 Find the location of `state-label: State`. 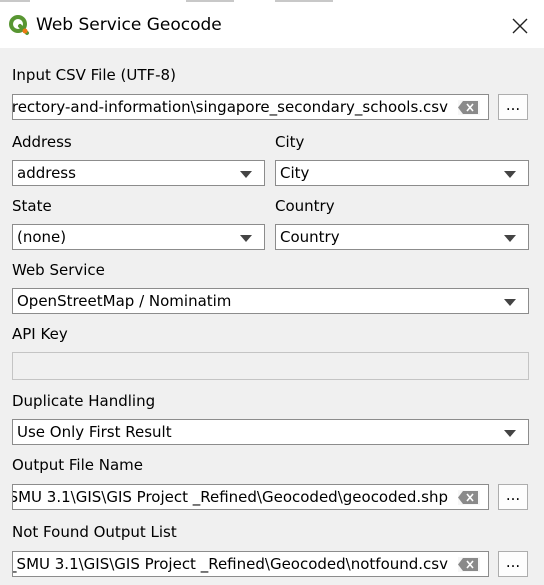

state-label: State is located at coordinates (32, 206).